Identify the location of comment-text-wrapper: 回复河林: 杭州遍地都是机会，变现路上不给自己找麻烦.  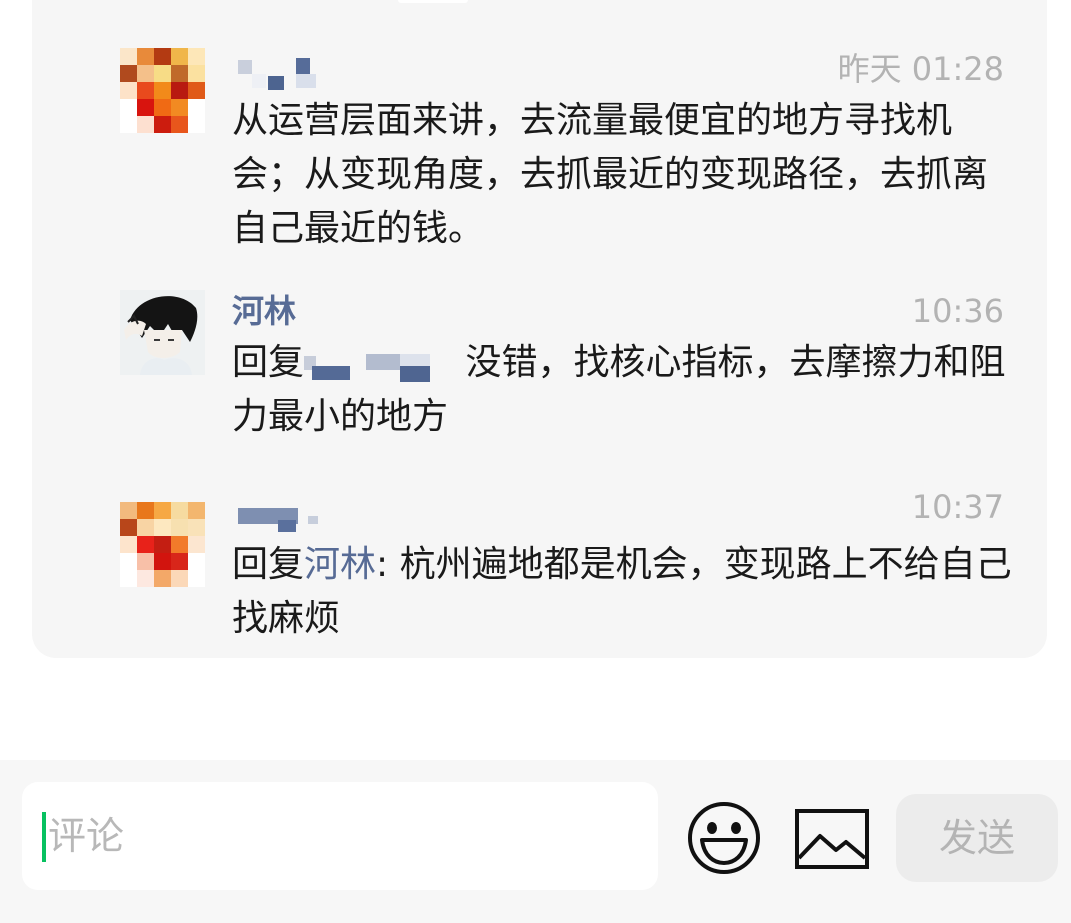
(624, 592).